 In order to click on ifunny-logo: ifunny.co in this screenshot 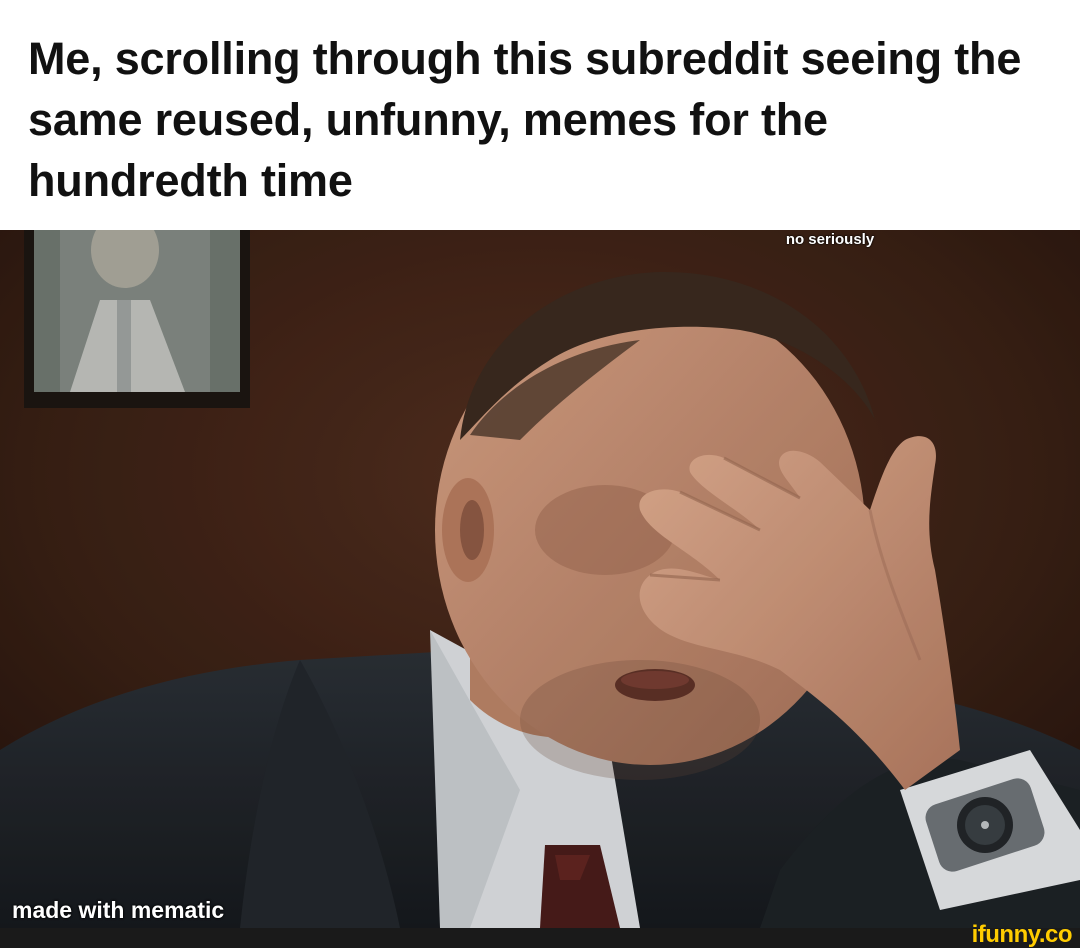, I will do `click(1022, 934)`.